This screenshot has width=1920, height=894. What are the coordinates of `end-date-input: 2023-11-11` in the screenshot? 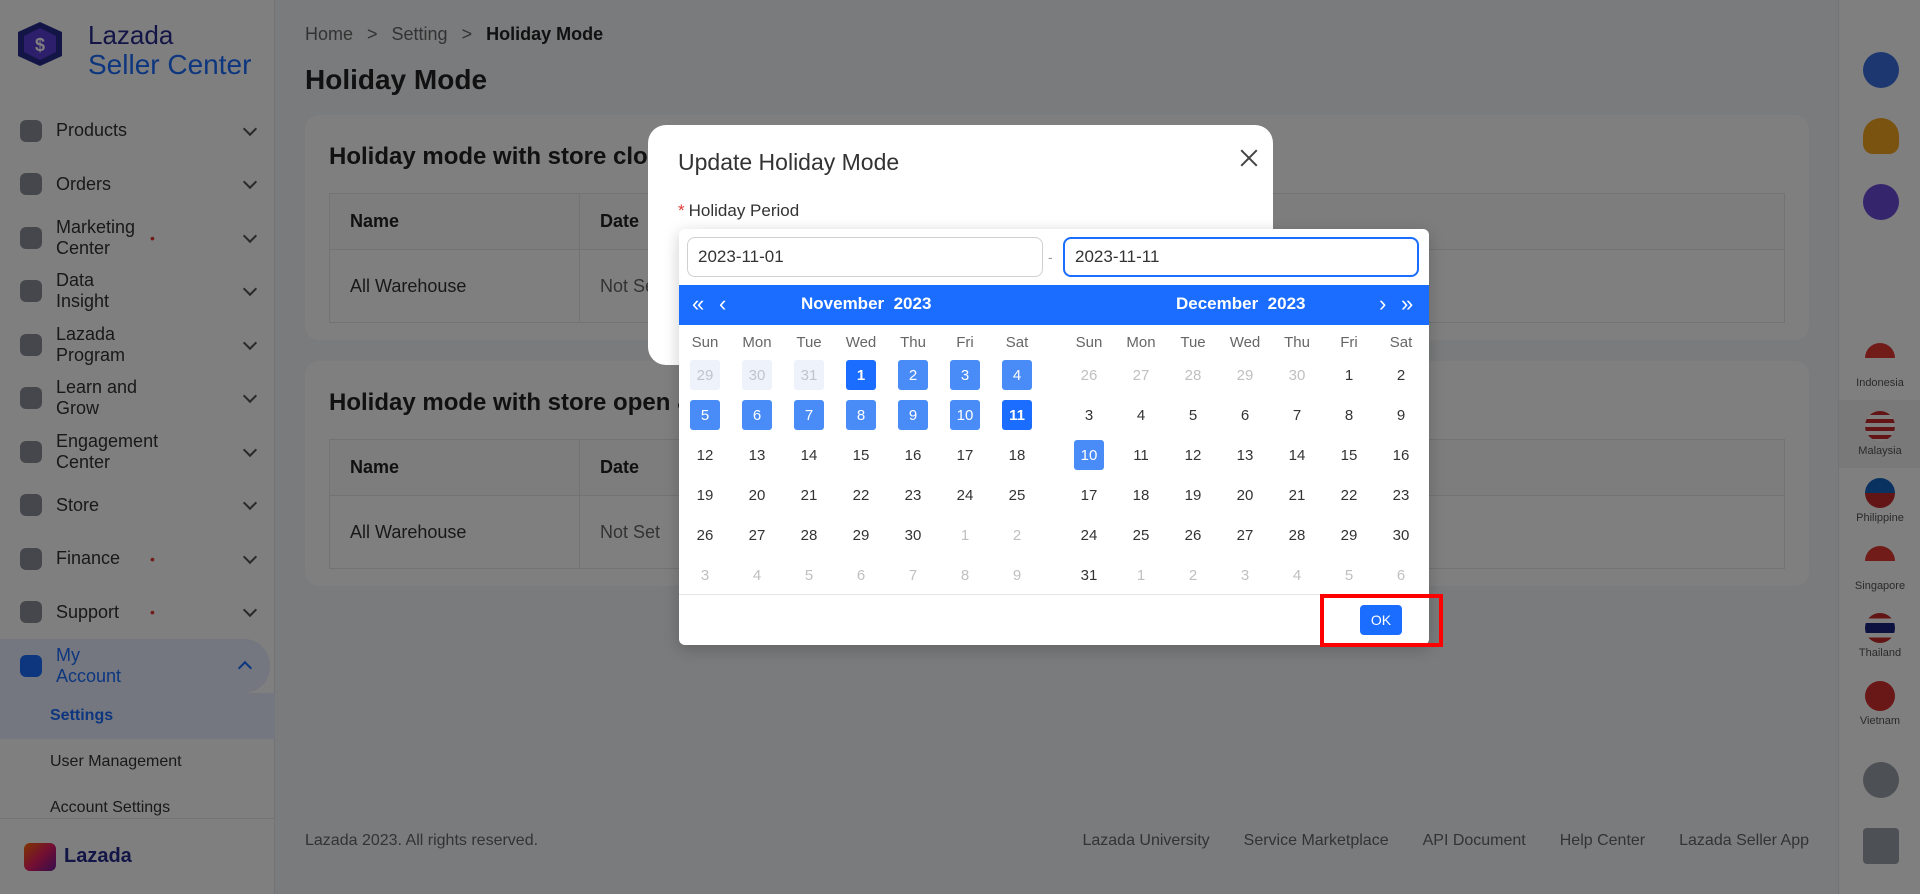 It's located at (1241, 257).